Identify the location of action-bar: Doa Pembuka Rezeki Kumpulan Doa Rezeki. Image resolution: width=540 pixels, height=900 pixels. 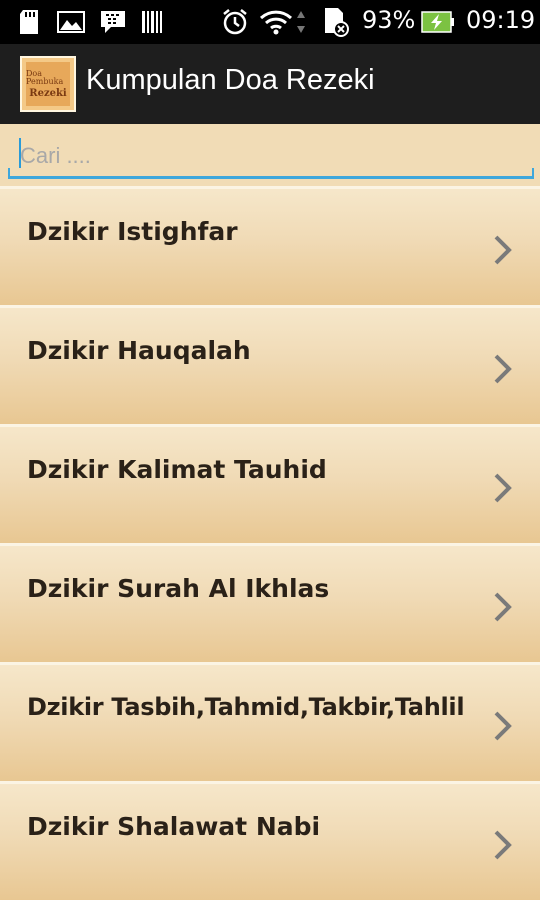
(270, 84).